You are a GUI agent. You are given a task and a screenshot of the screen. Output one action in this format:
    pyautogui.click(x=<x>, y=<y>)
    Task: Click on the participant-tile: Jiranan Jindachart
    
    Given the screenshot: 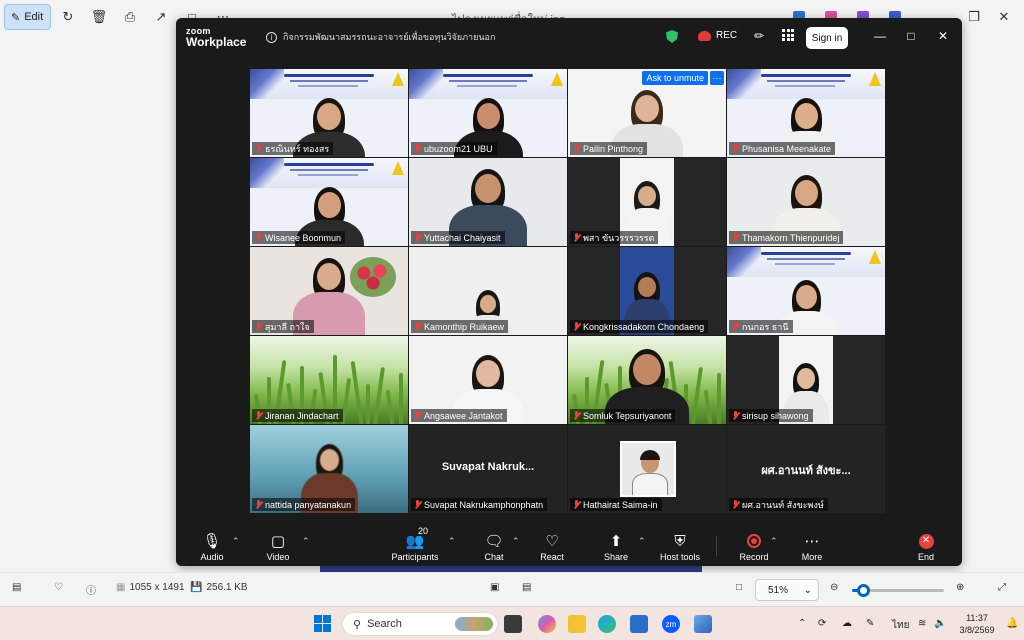 What is the action you would take?
    pyautogui.click(x=329, y=380)
    